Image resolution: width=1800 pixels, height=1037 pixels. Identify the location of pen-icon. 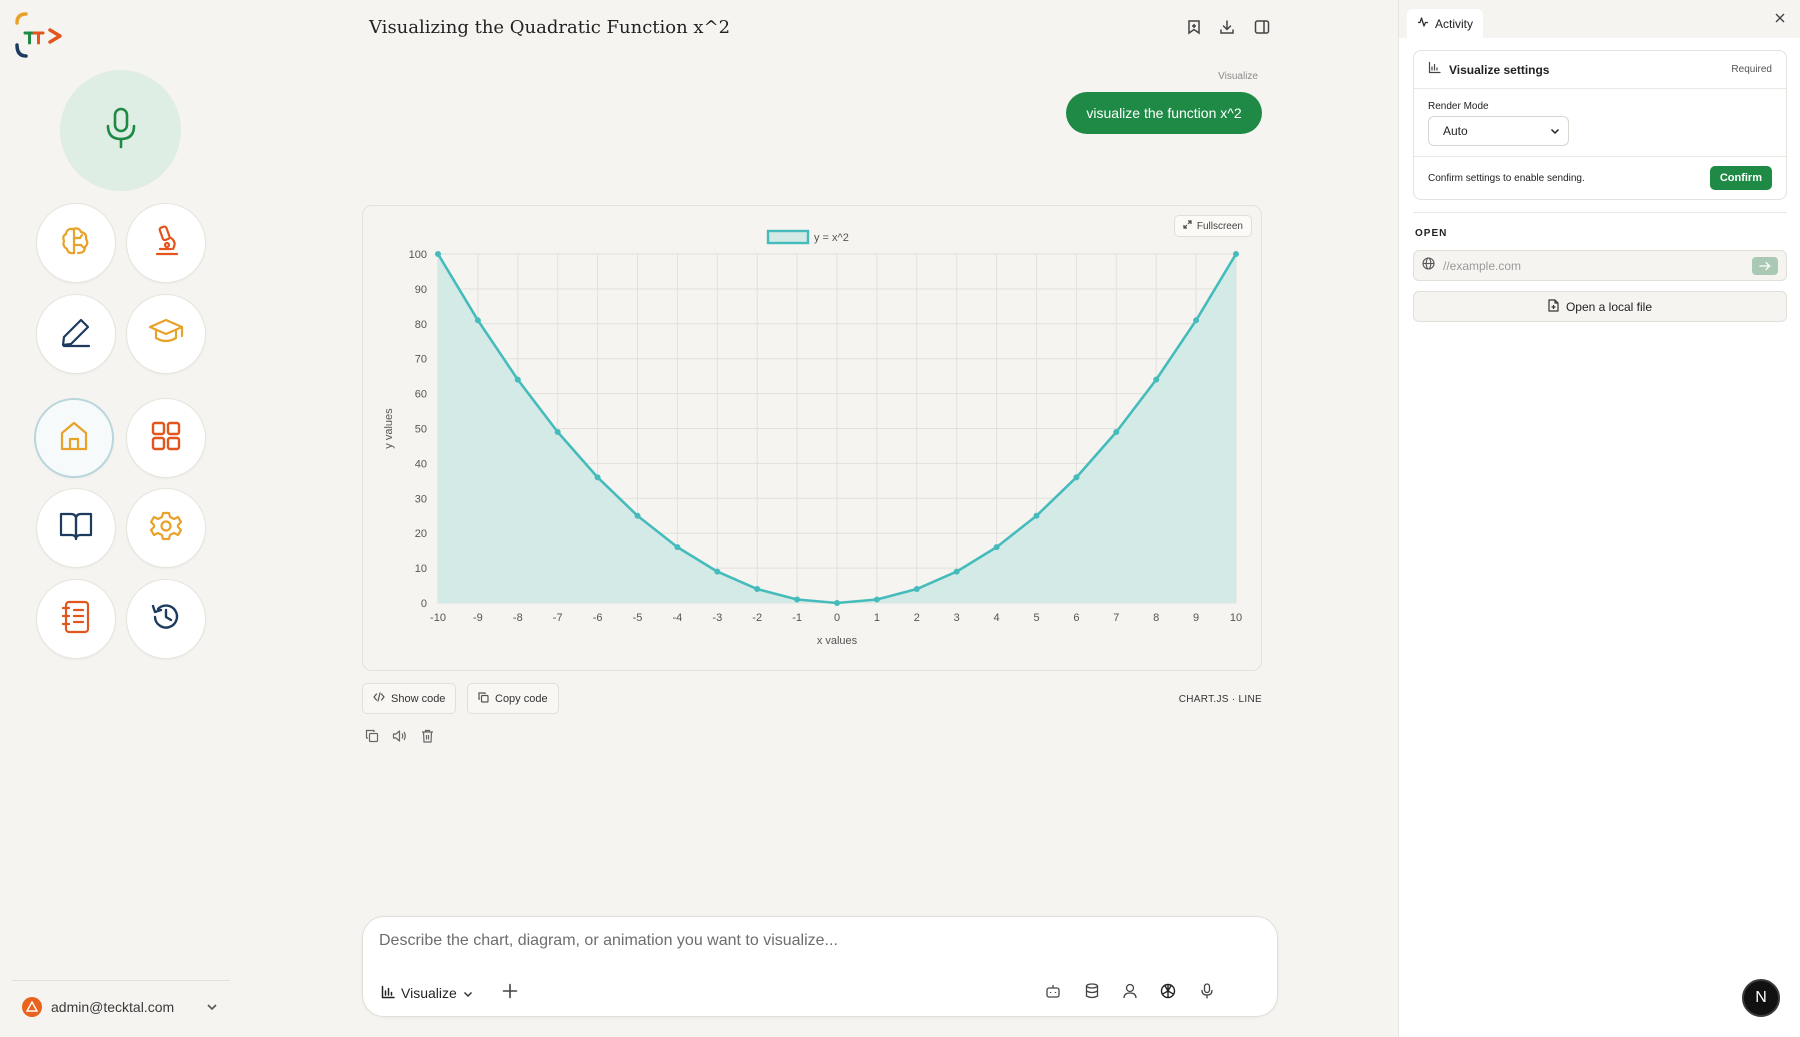
(76, 334).